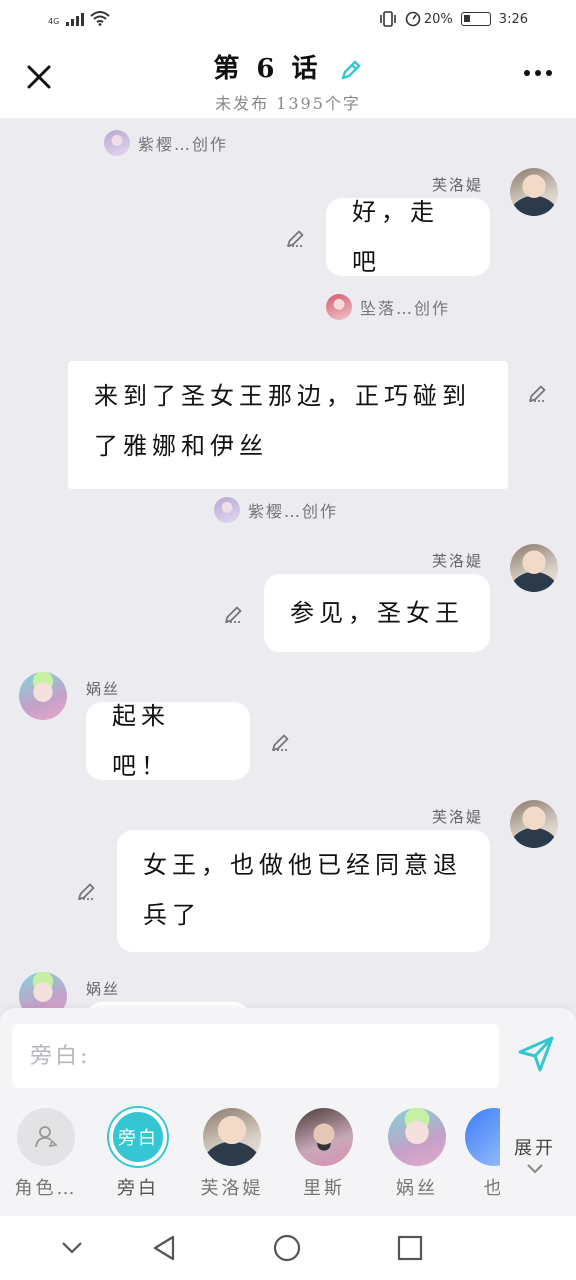 This screenshot has width=576, height=1280. I want to click on status-bar: 4G 20% 3:26, so click(288, 21).